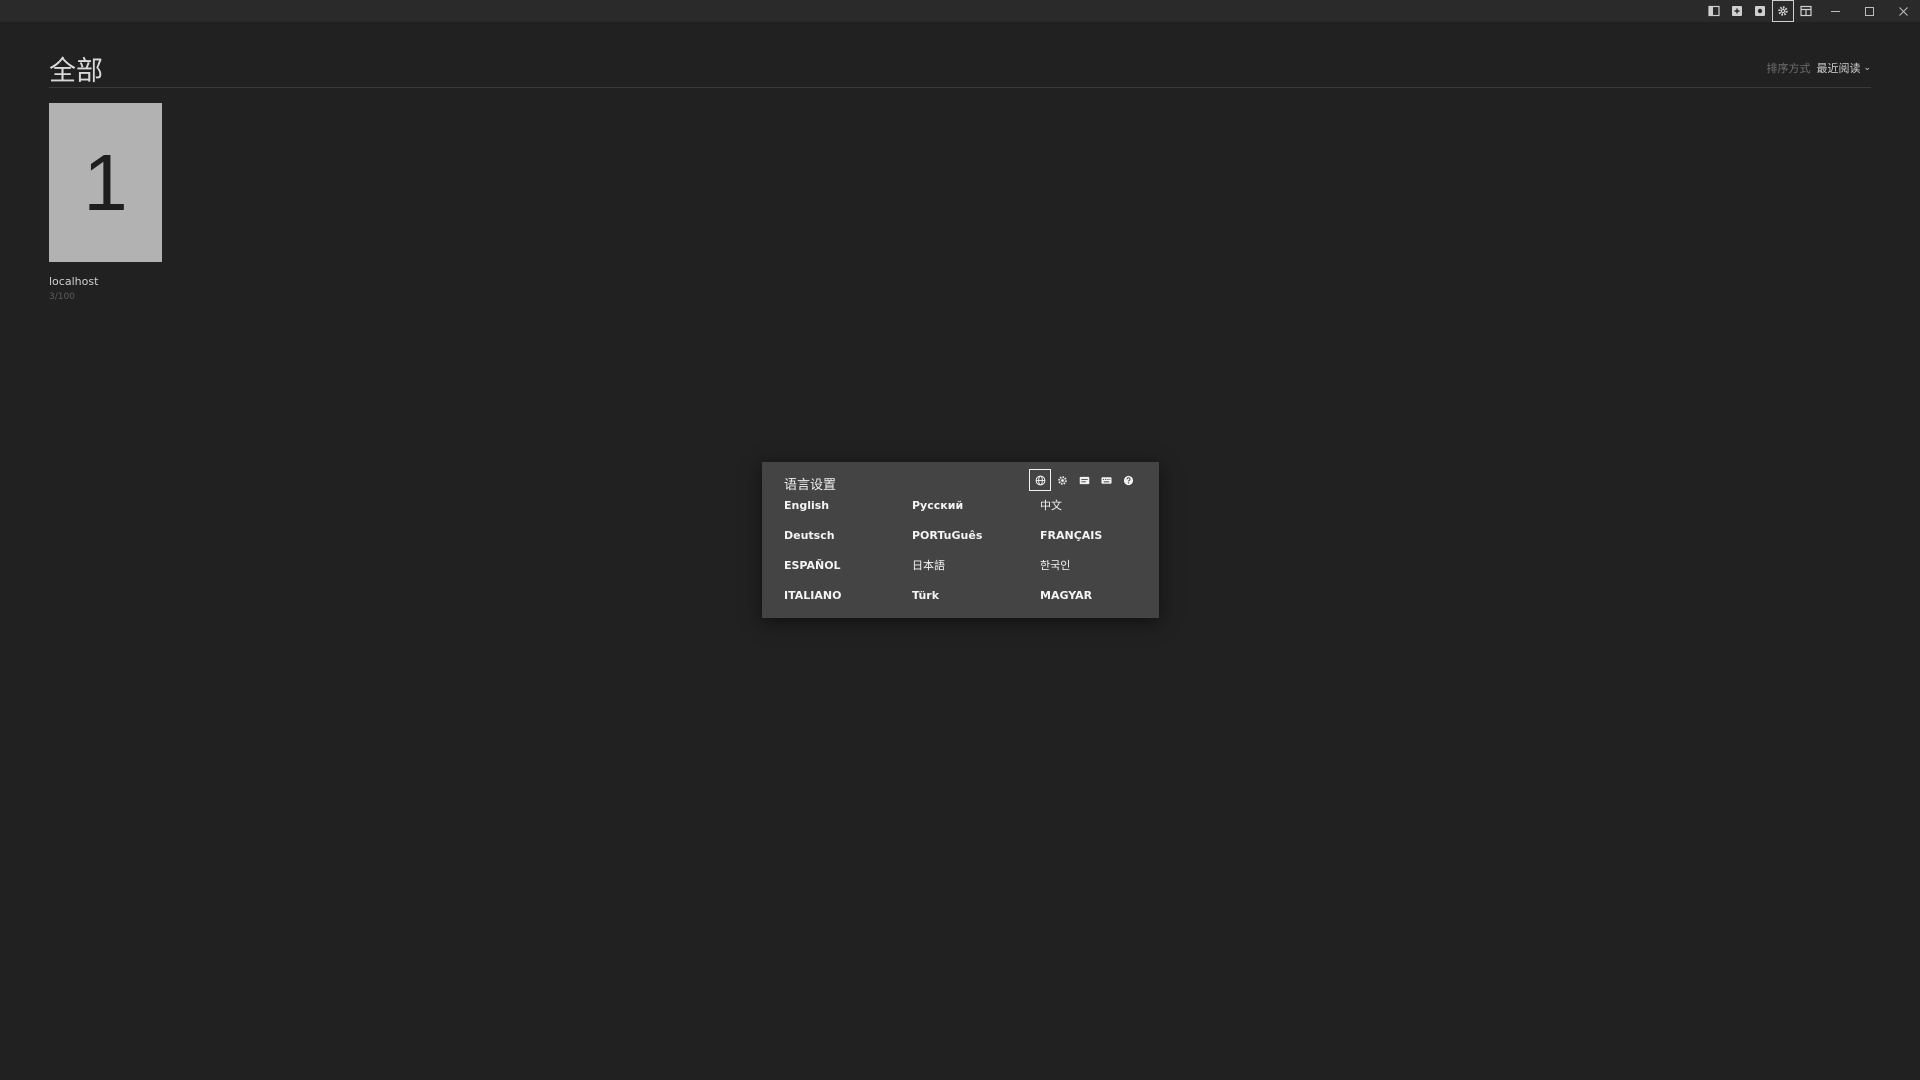 The image size is (1920, 1080). I want to click on language-option: Deutsch, so click(848, 544).